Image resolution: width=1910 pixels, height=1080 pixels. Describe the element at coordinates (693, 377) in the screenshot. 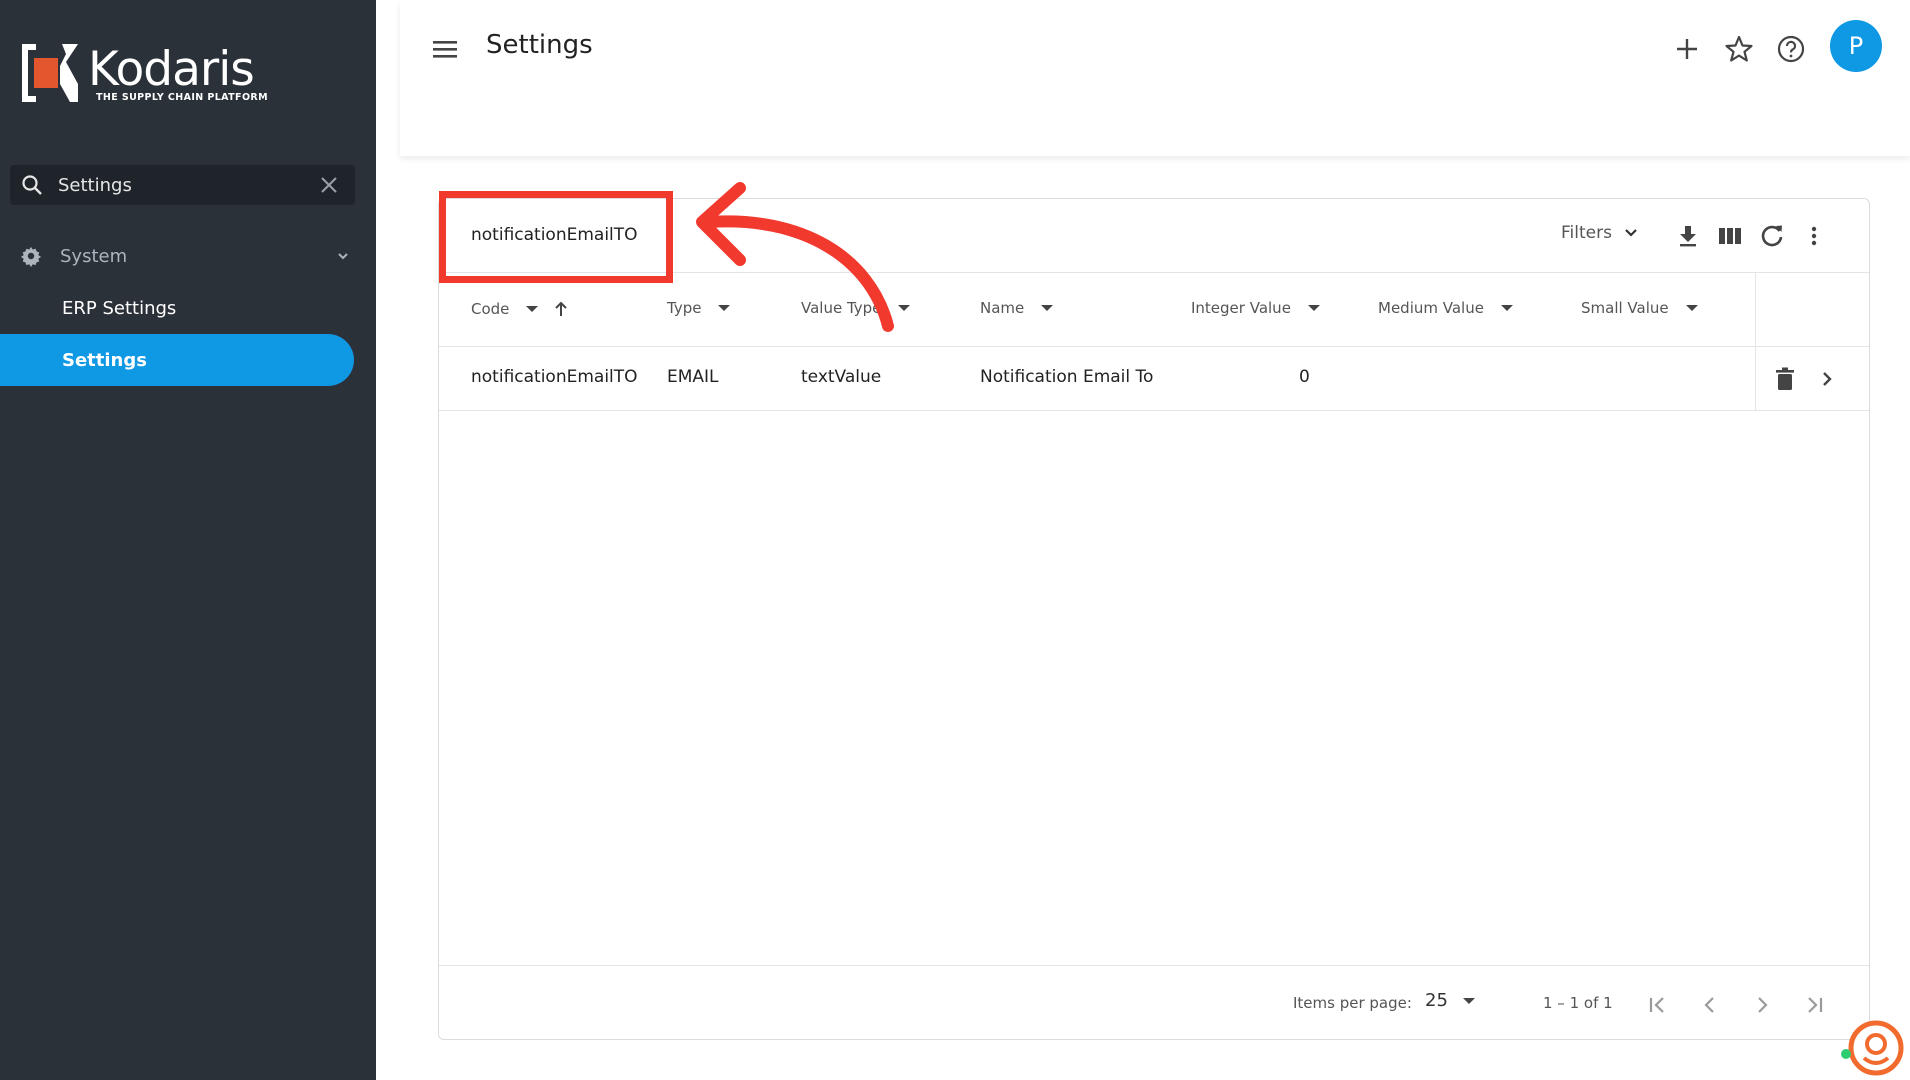

I see `cell-type: EMAIL` at that location.